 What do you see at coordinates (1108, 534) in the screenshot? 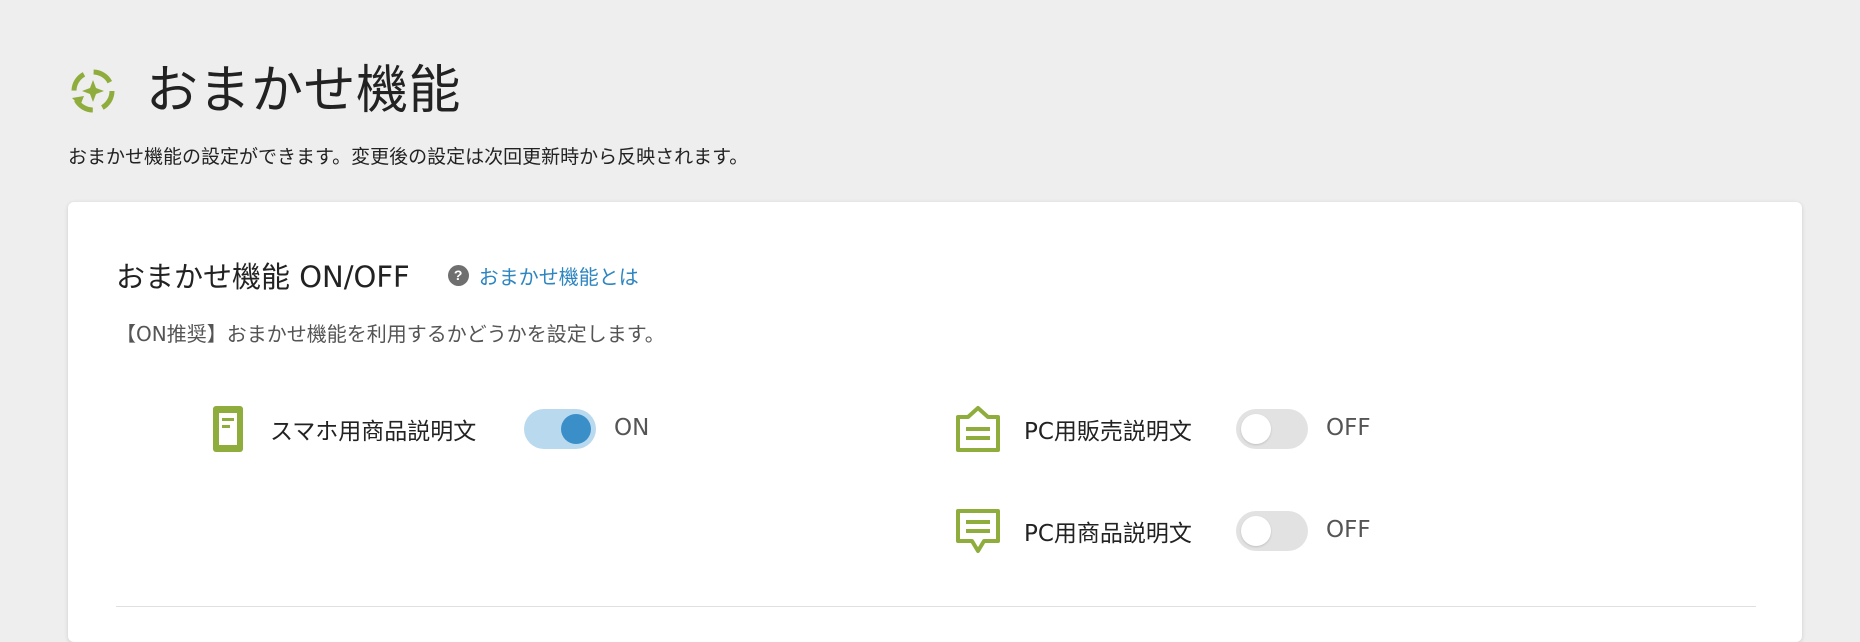
I see `setting-label: PC用商品説明文` at bounding box center [1108, 534].